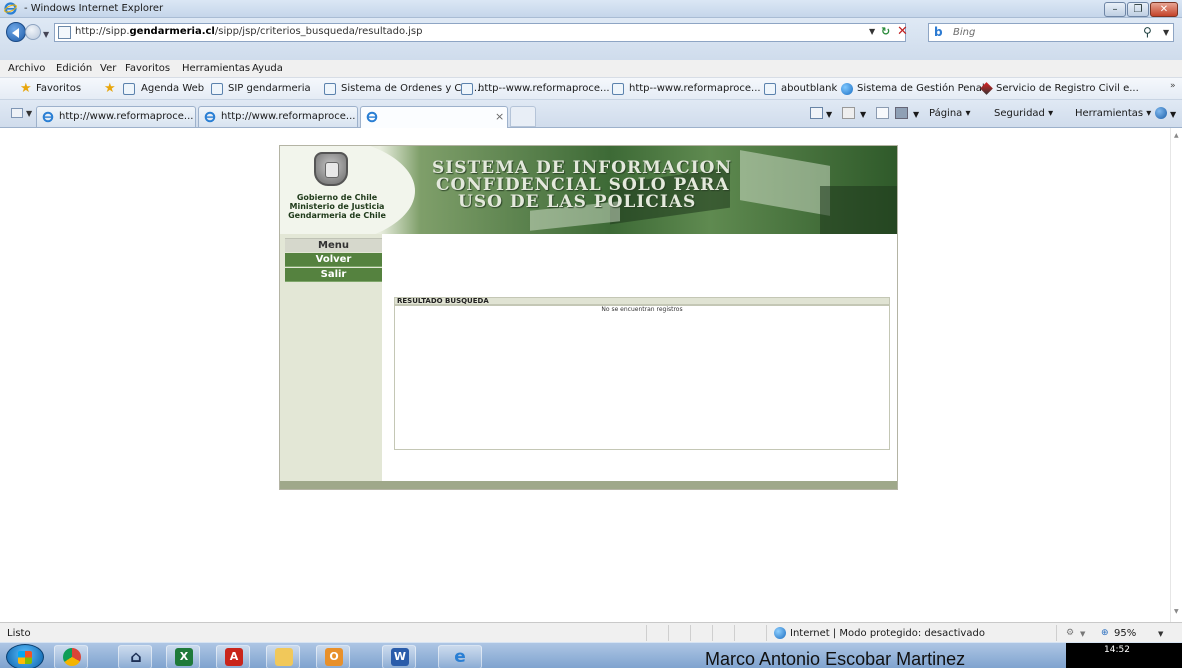  I want to click on results-panel: No se encuentran registros, so click(642, 377).